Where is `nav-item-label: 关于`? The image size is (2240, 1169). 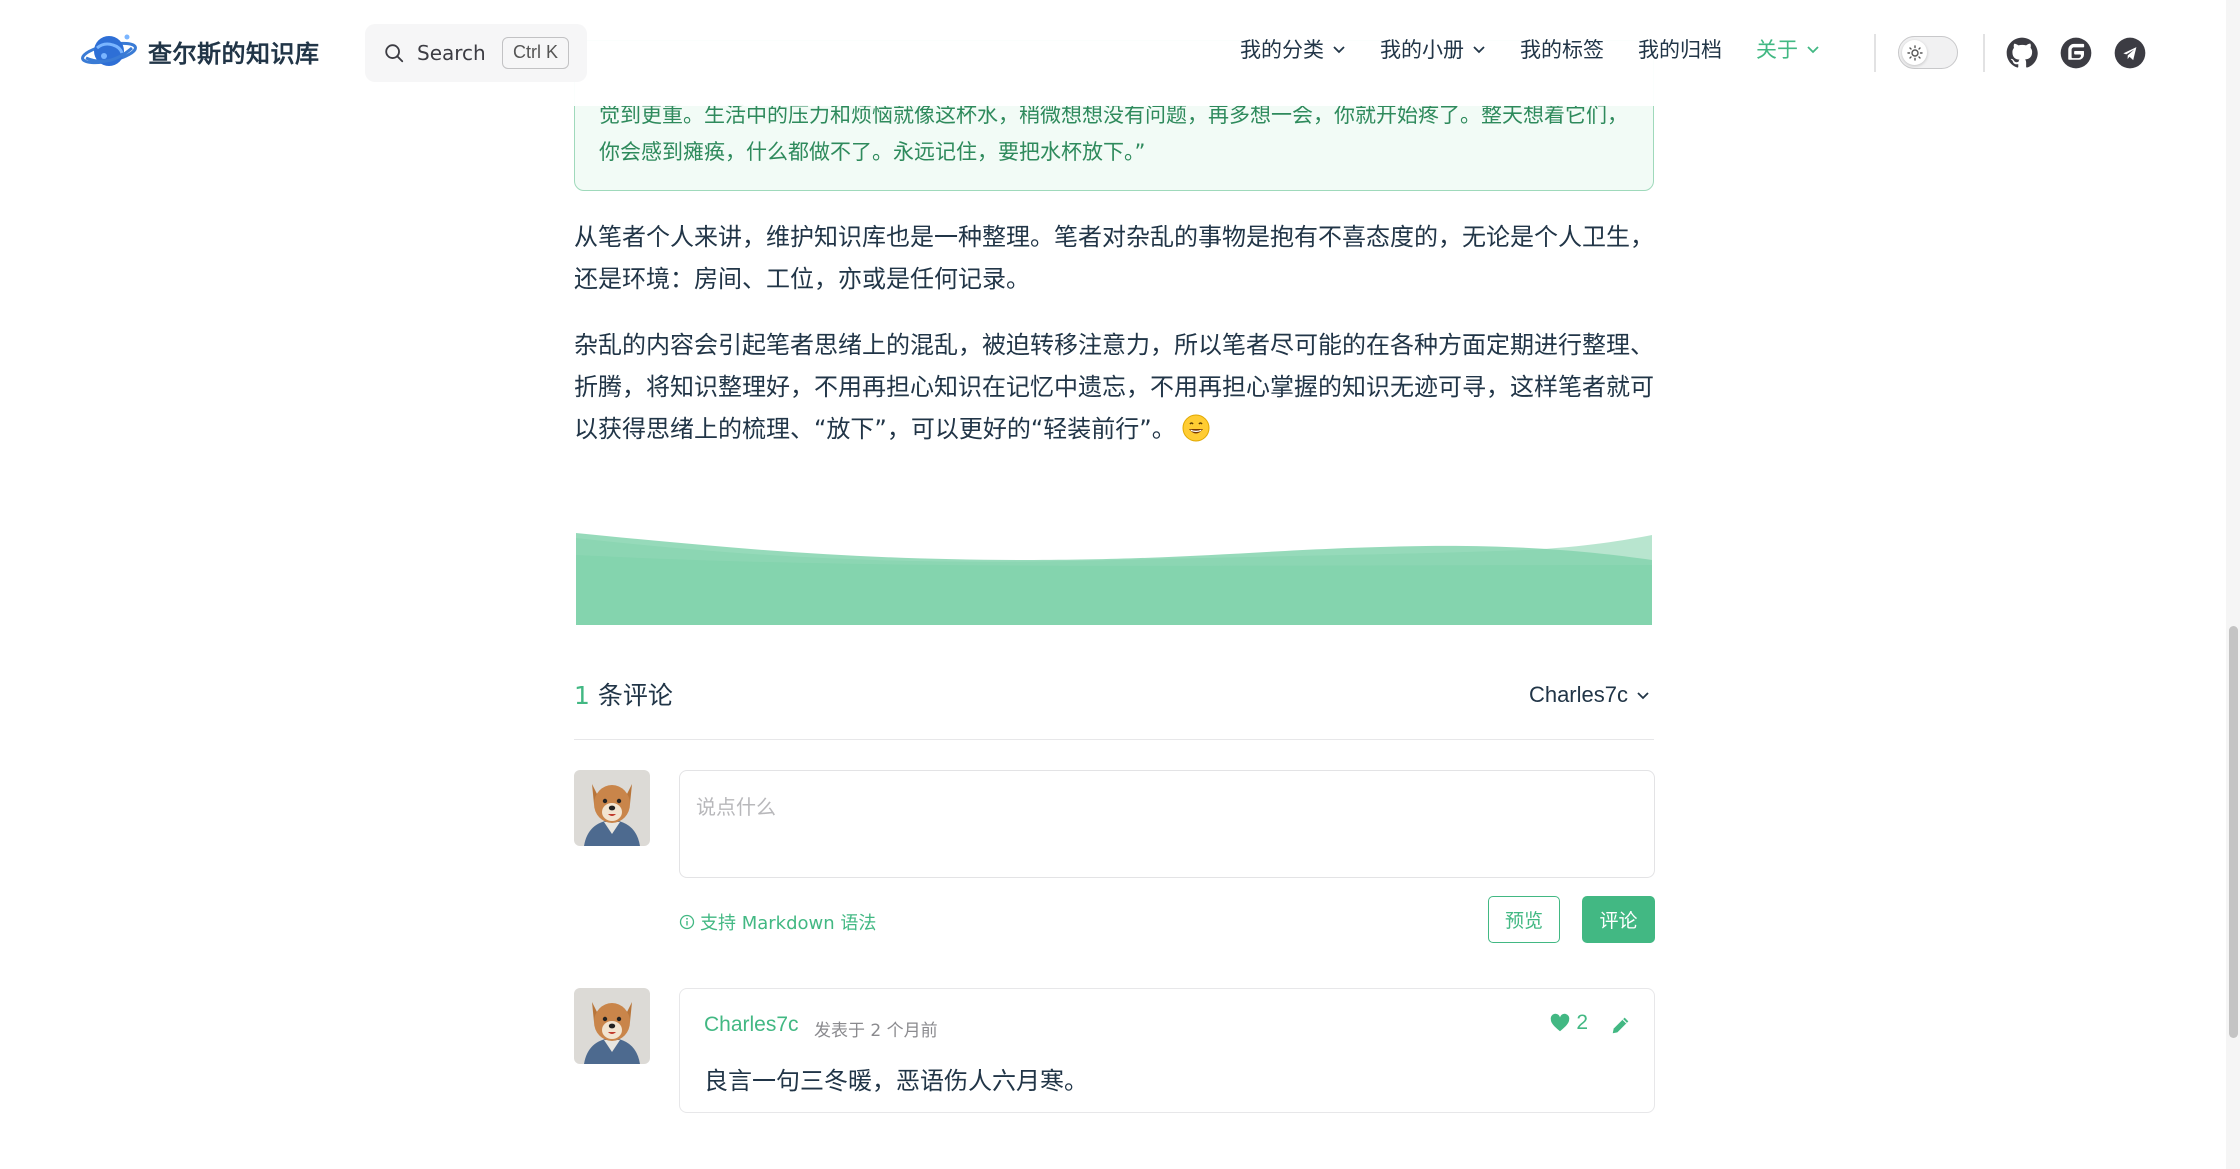 nav-item-label: 关于 is located at coordinates (1777, 50).